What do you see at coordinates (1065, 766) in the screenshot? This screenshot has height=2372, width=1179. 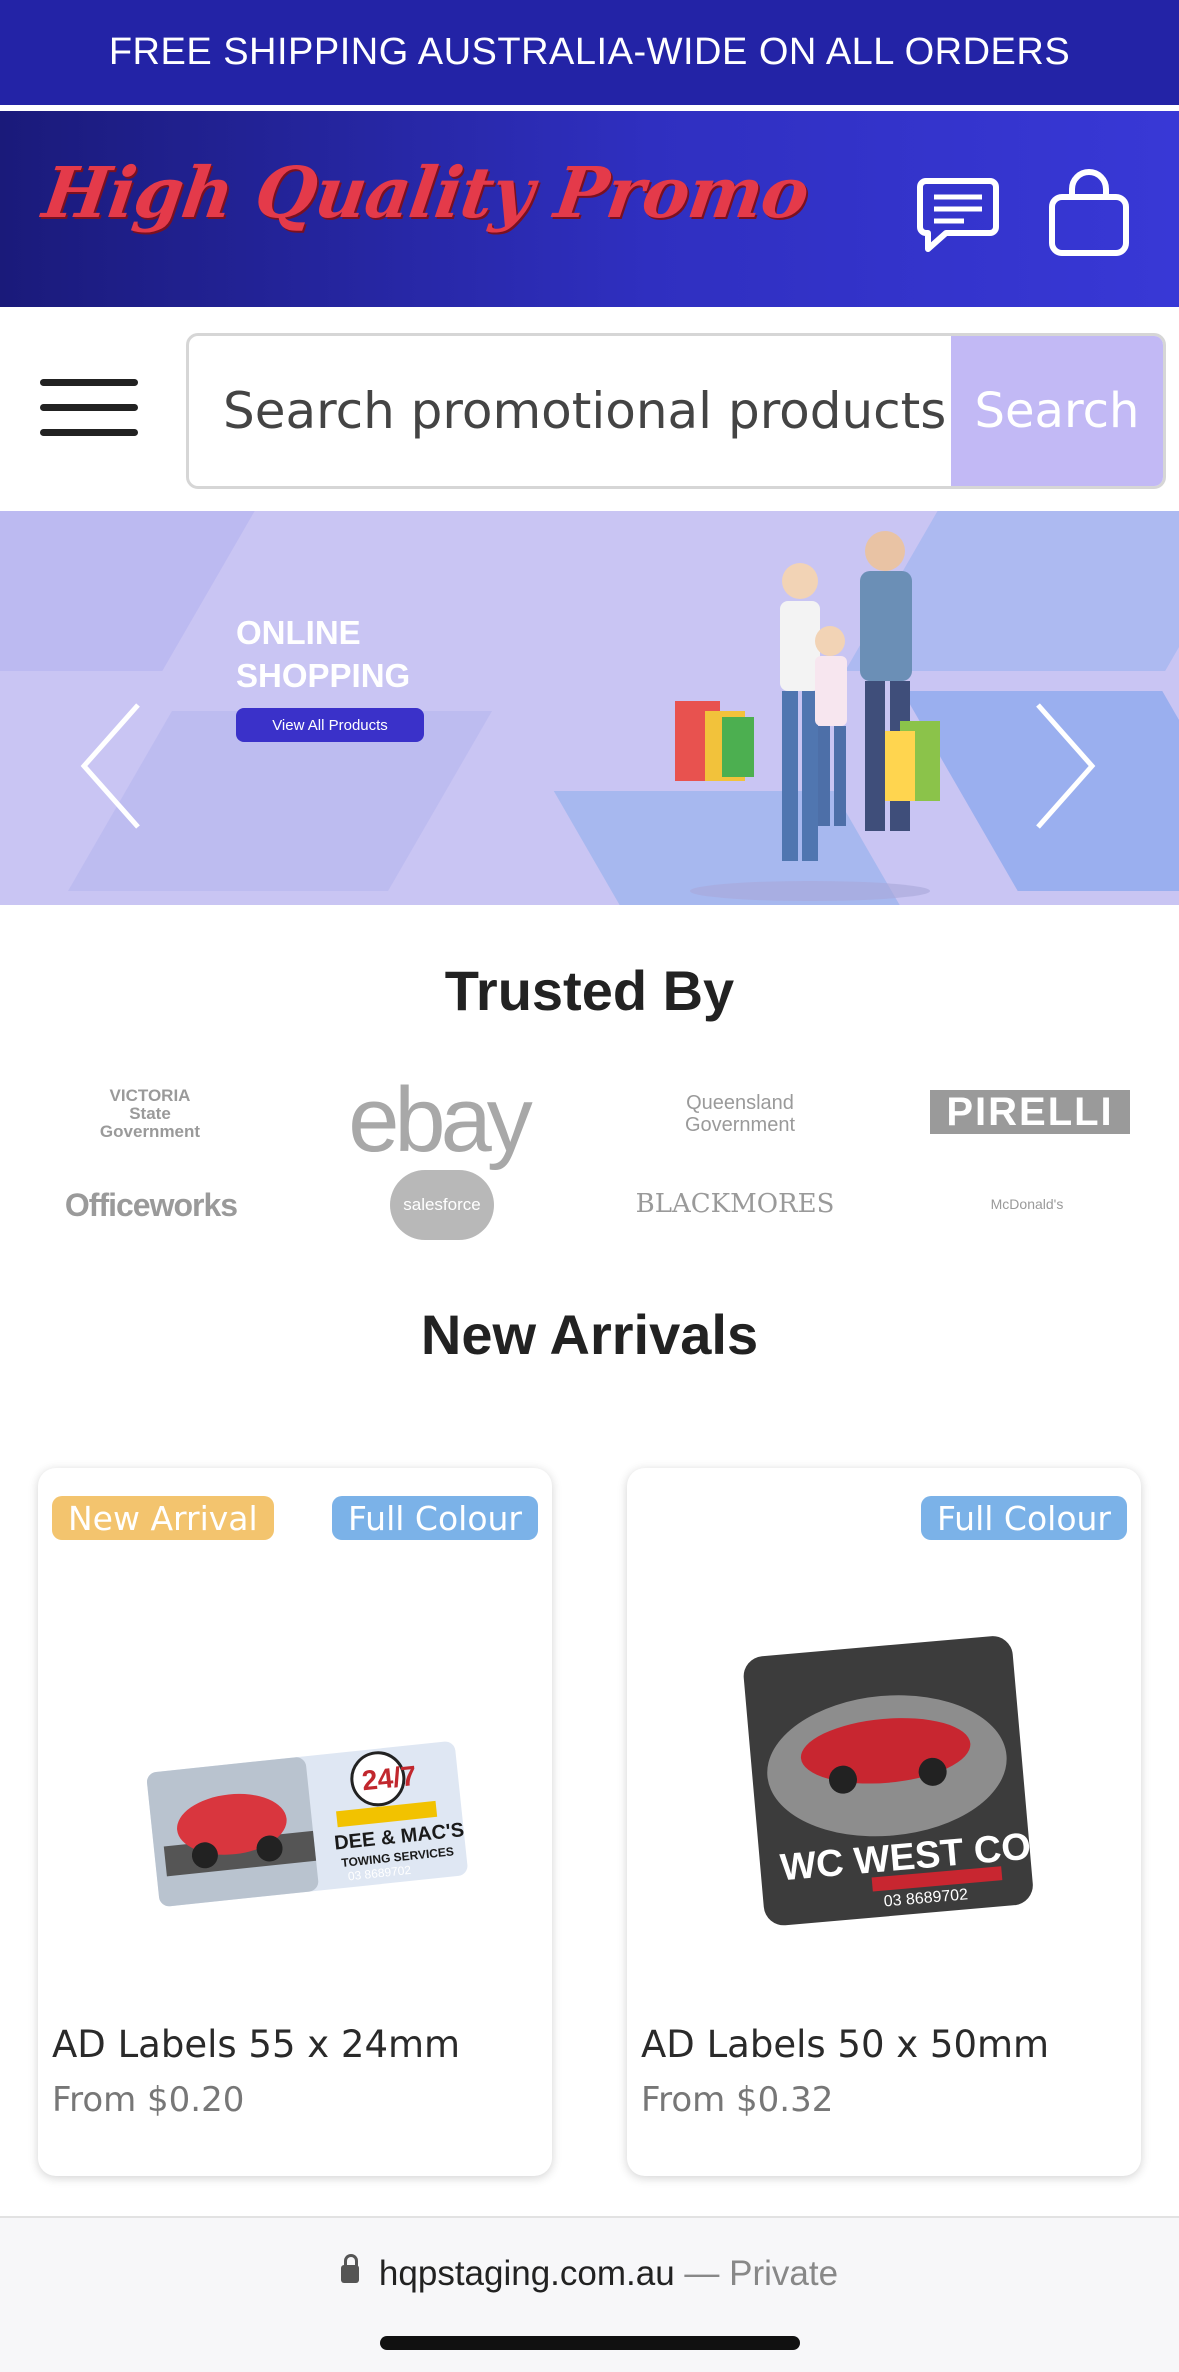 I see `chevron-right-icon` at bounding box center [1065, 766].